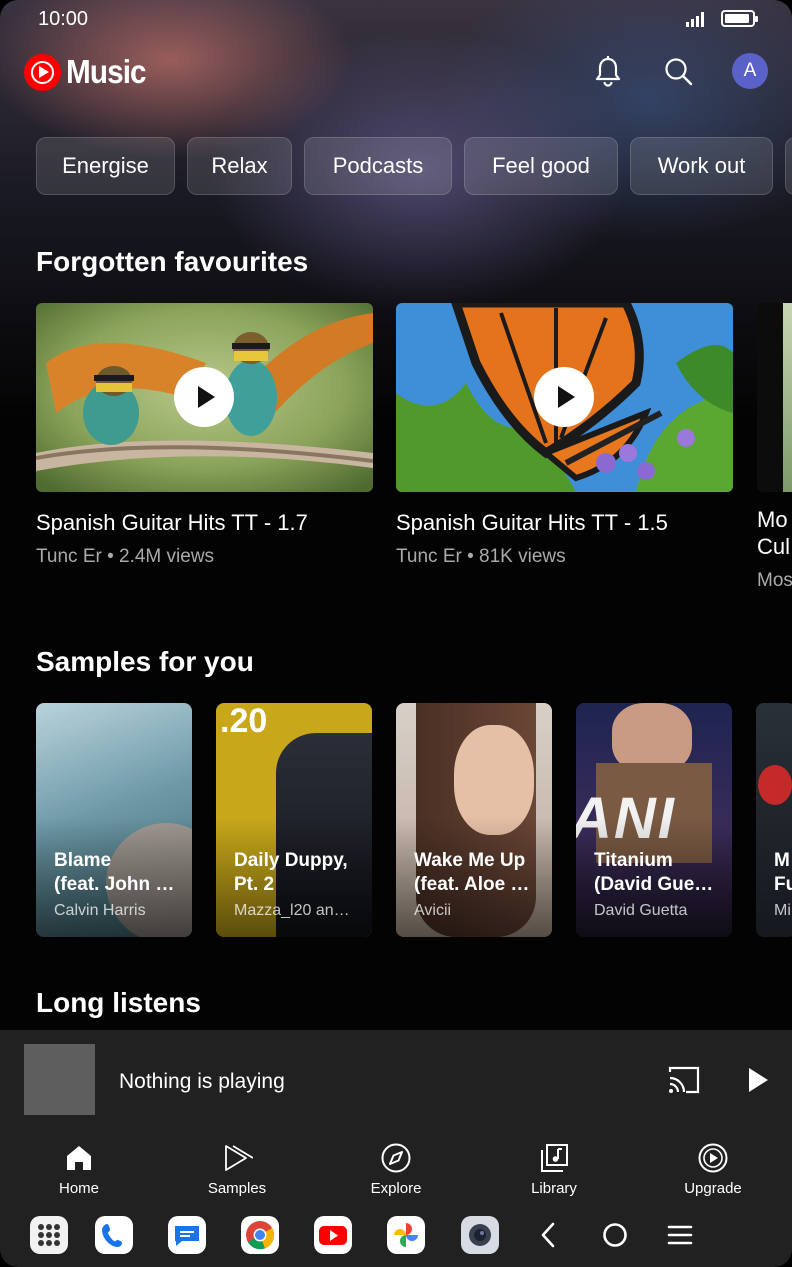 The width and height of the screenshot is (792, 1267). Describe the element at coordinates (172, 261) in the screenshot. I see `section-title-forgotten: Forgotten favourites` at that location.